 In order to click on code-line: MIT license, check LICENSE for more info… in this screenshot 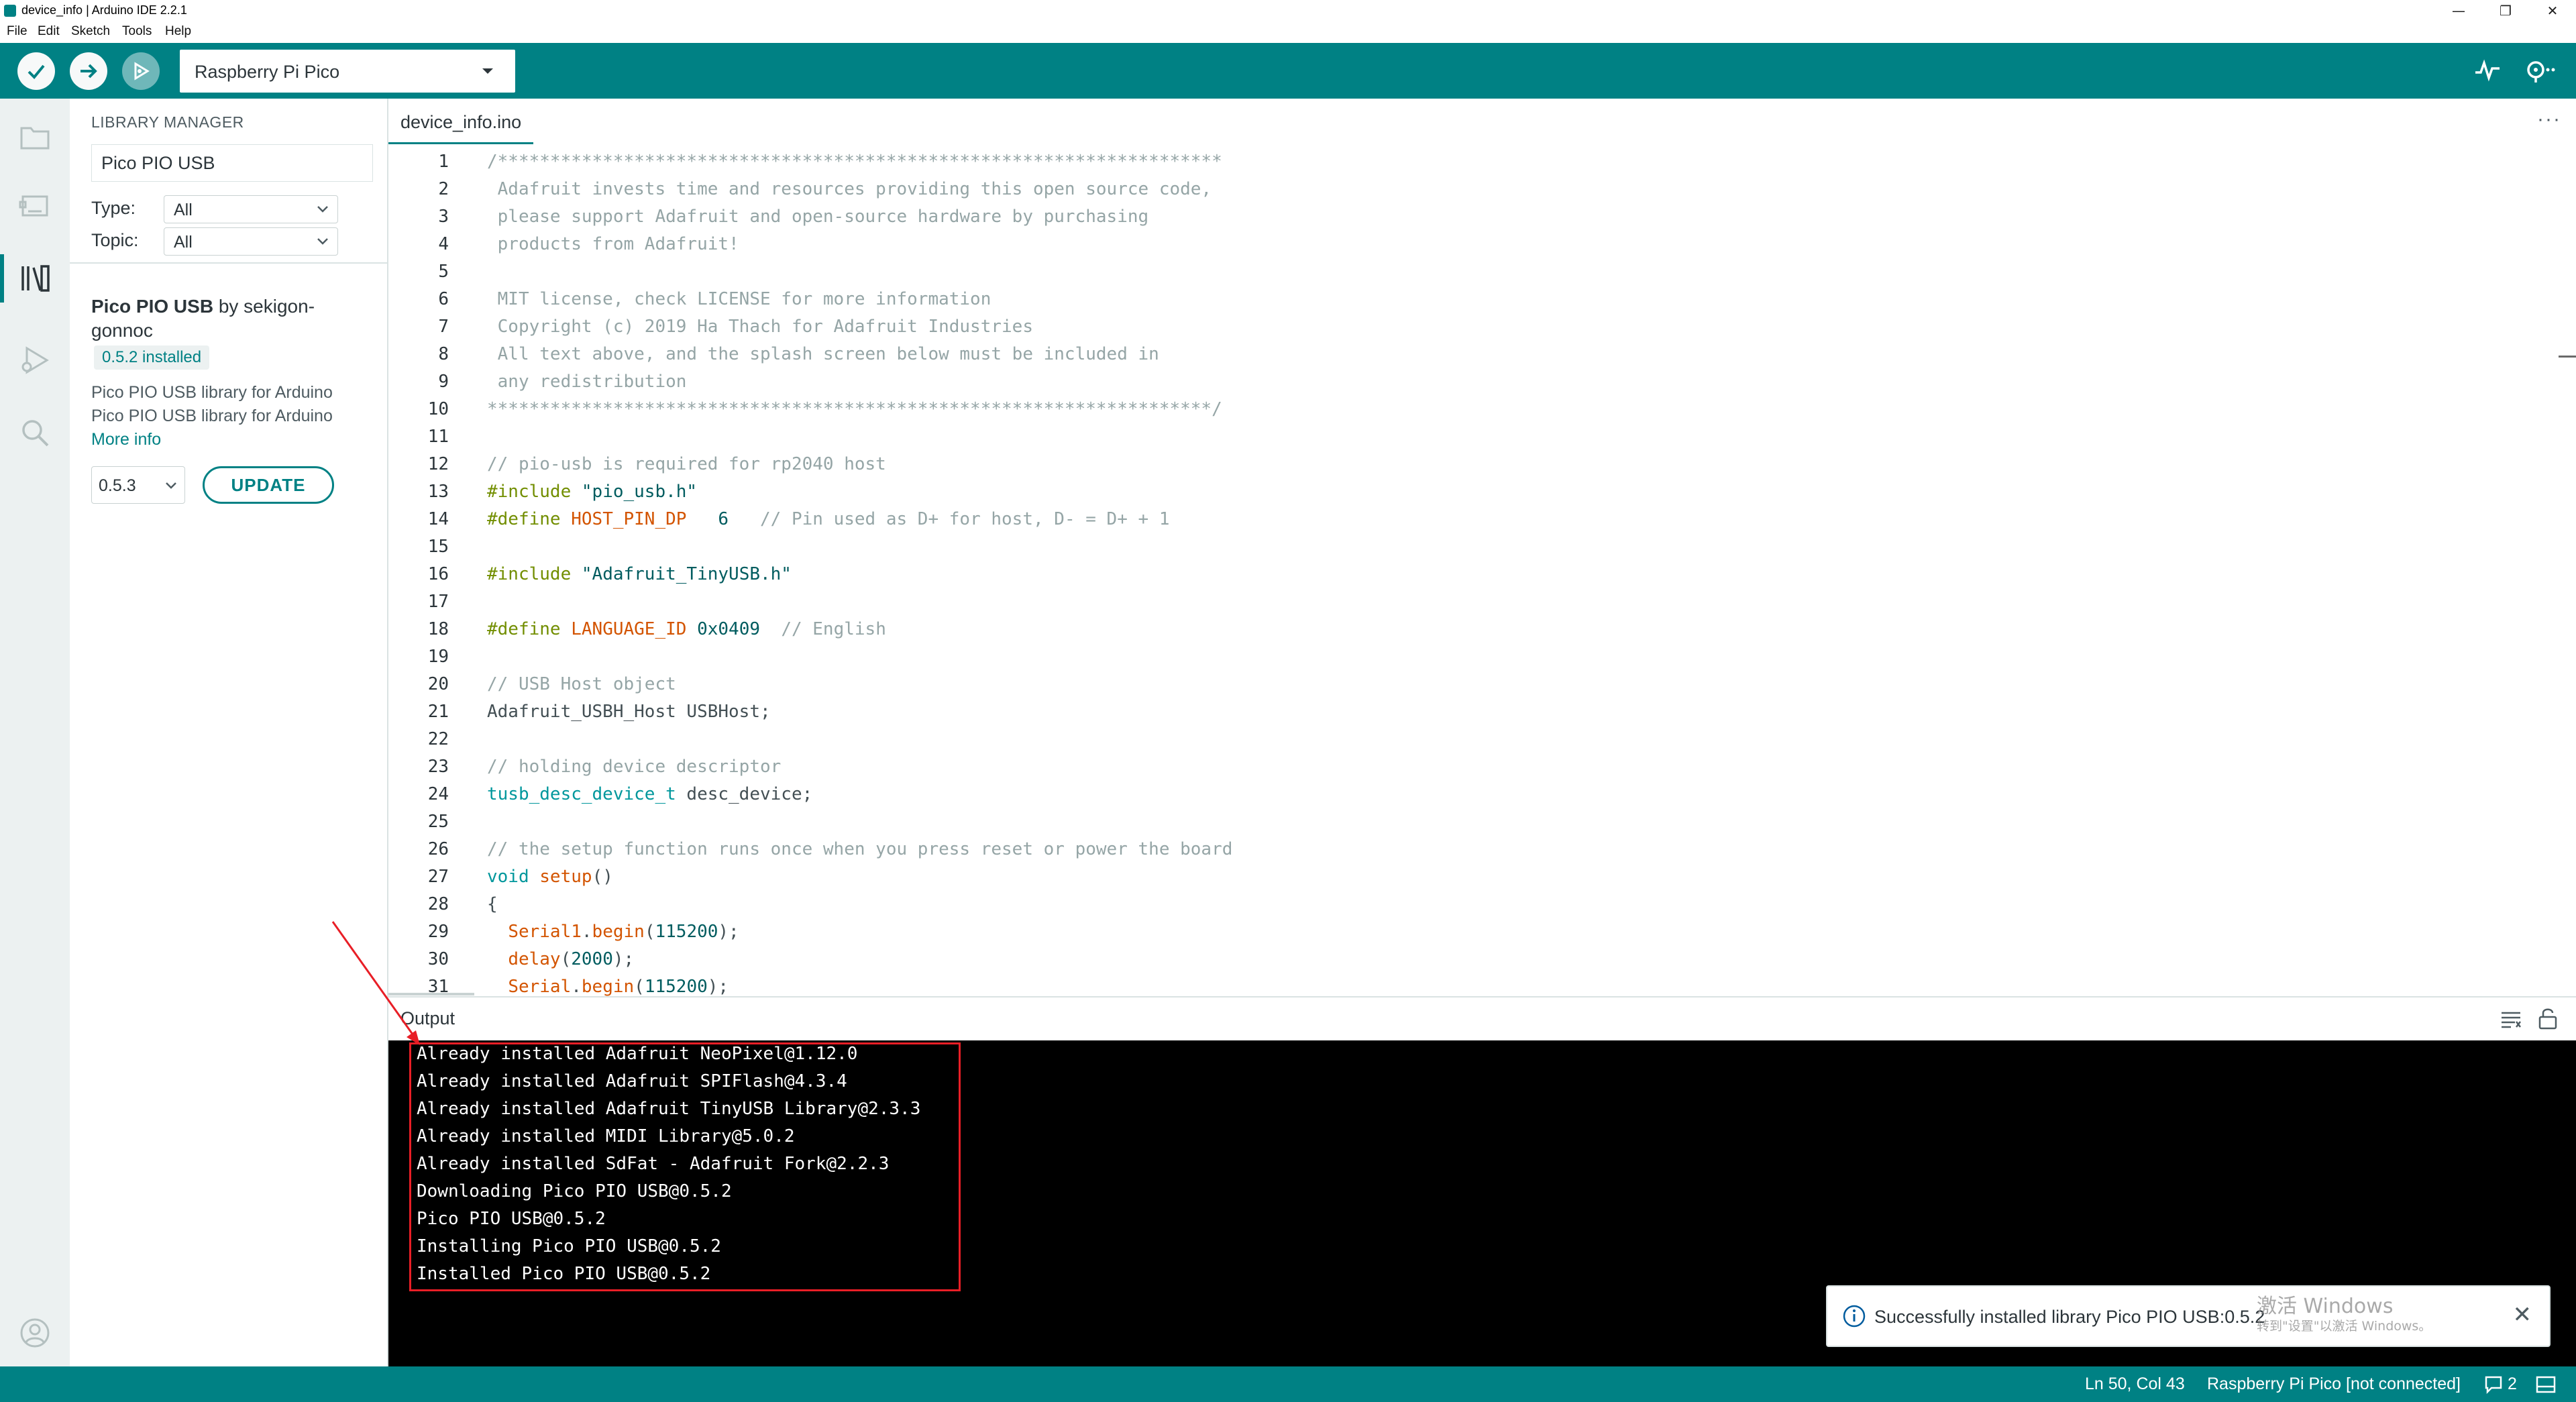, I will do `click(739, 299)`.